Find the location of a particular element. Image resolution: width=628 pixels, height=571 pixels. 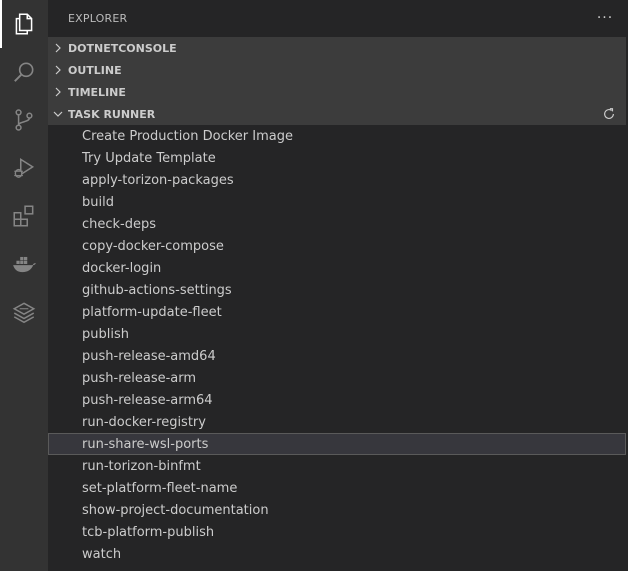

run-debug-icon is located at coordinates (24, 167).